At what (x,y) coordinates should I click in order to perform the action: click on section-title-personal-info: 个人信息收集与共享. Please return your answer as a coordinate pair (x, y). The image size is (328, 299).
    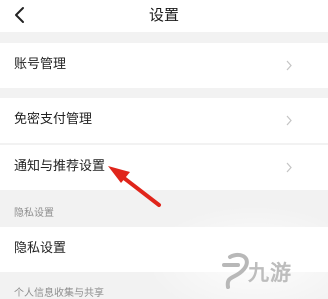
    Looking at the image, I should click on (59, 293).